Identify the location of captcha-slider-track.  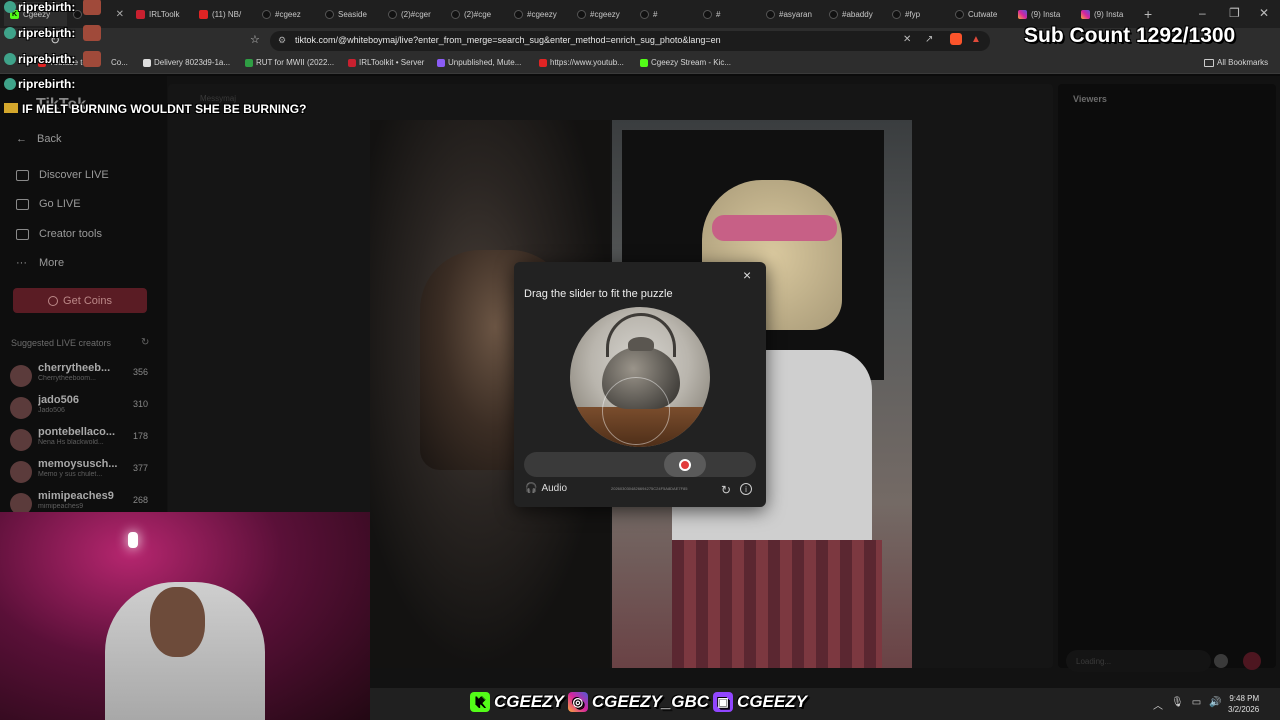
(640, 464).